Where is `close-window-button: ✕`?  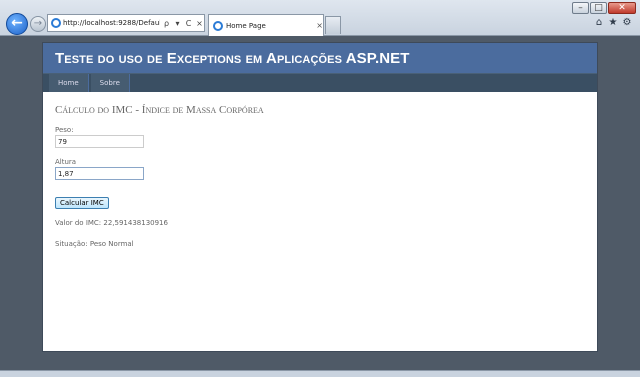
close-window-button: ✕ is located at coordinates (622, 8).